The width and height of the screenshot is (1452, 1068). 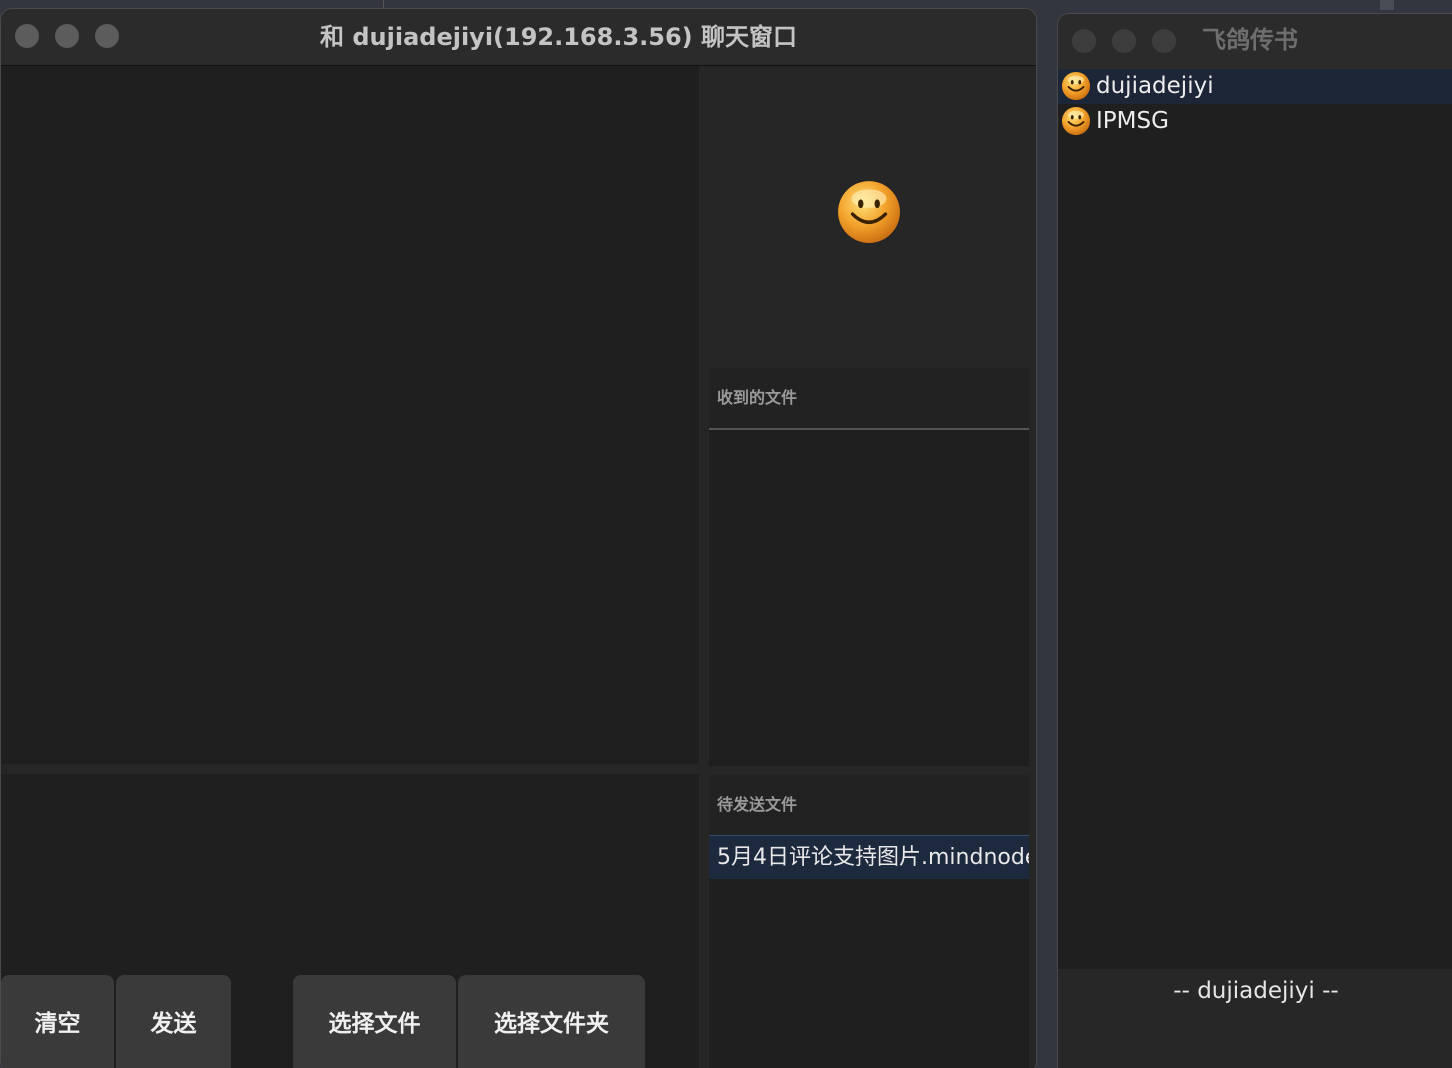 I want to click on received-files-header: 收到的文件, so click(x=869, y=398).